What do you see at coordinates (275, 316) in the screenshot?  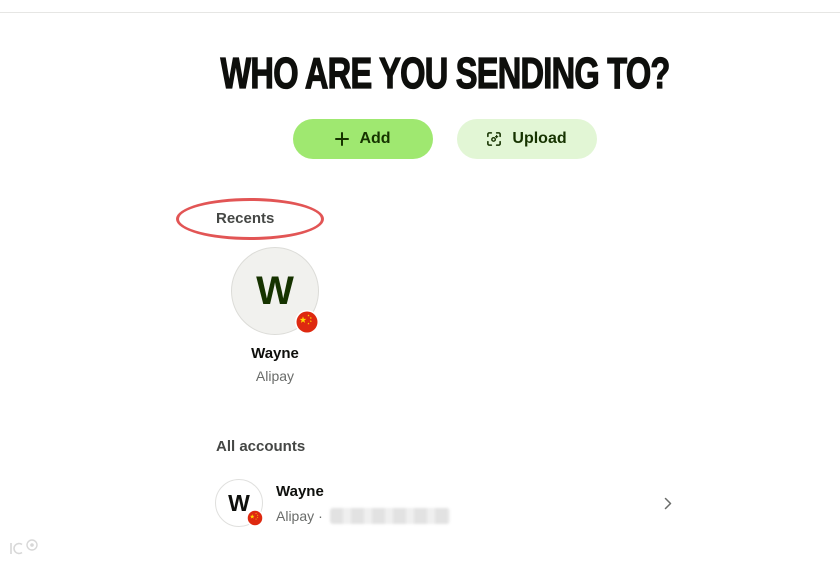 I see `recent-contact-card: W Wayne Alipay` at bounding box center [275, 316].